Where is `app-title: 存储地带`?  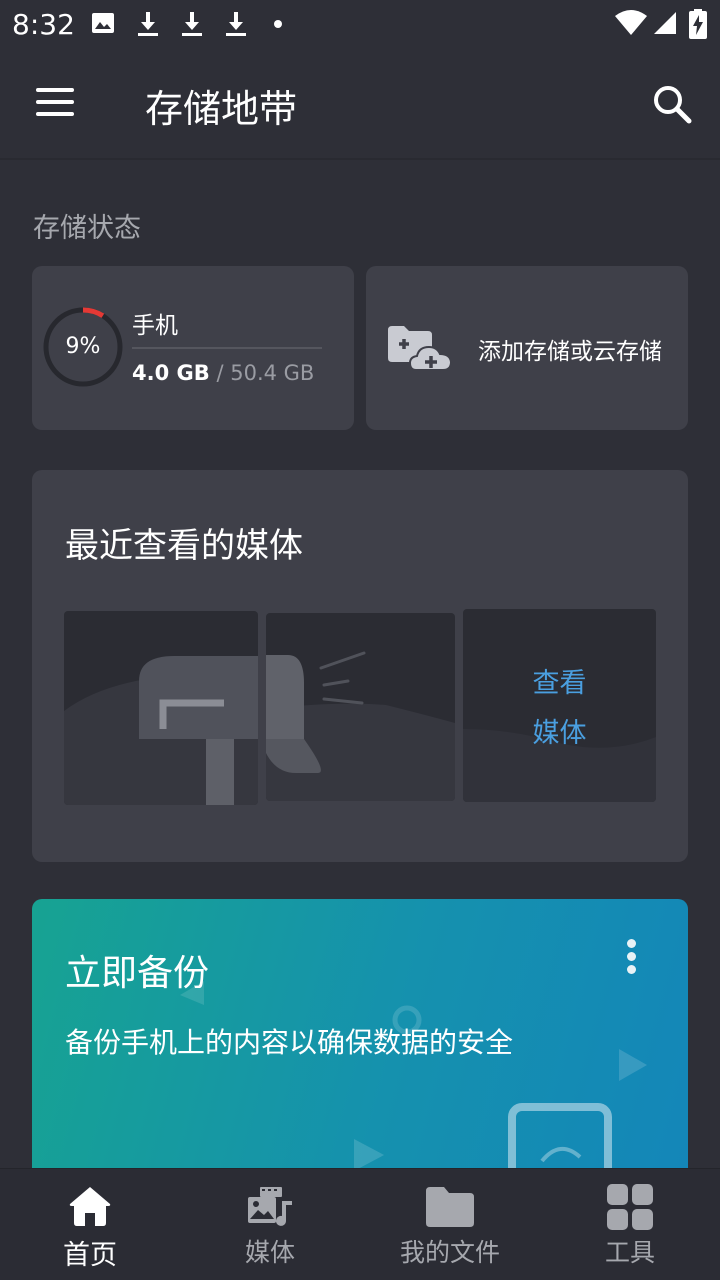 app-title: 存储地带 is located at coordinates (221, 109).